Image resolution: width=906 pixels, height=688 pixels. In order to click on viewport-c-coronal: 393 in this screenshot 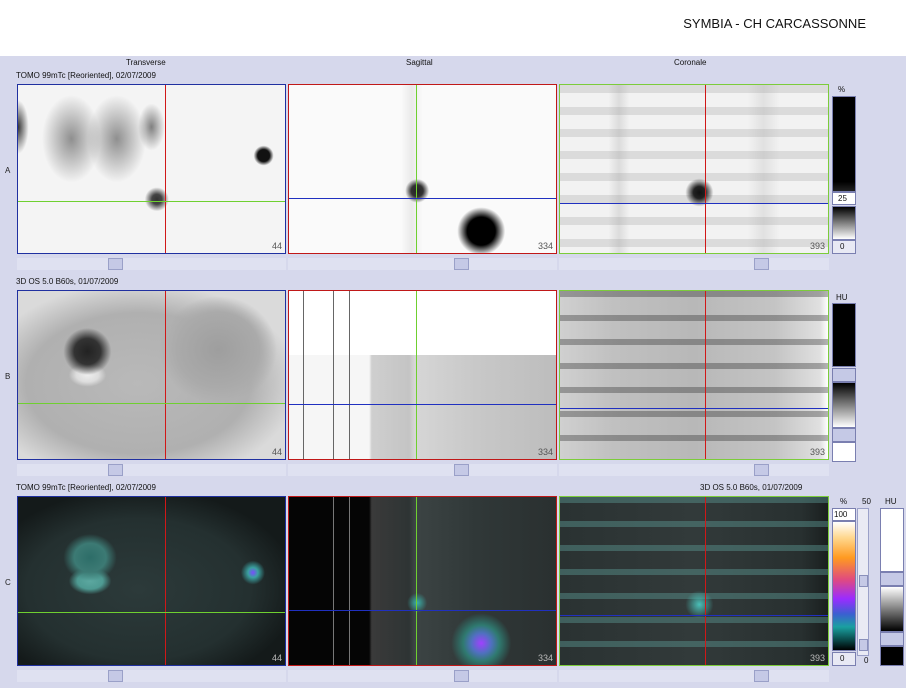, I will do `click(694, 581)`.